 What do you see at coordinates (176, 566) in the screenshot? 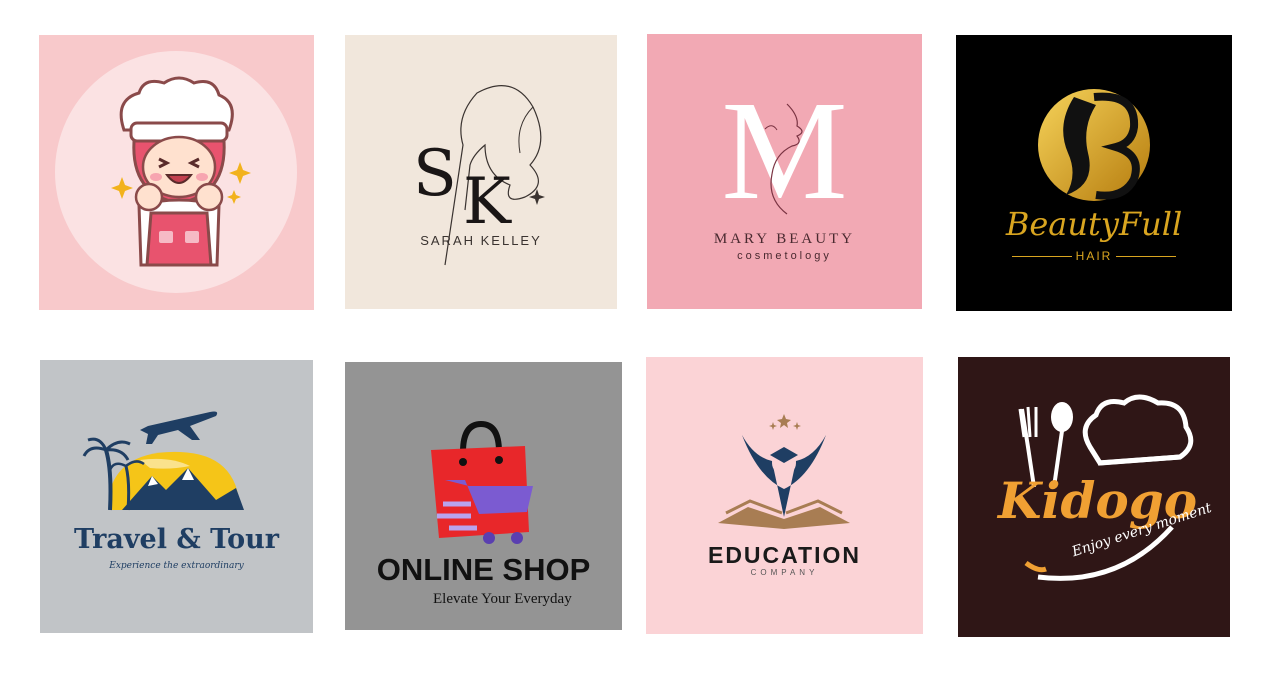
I see `brand-tagline: Experience the extraordinary` at bounding box center [176, 566].